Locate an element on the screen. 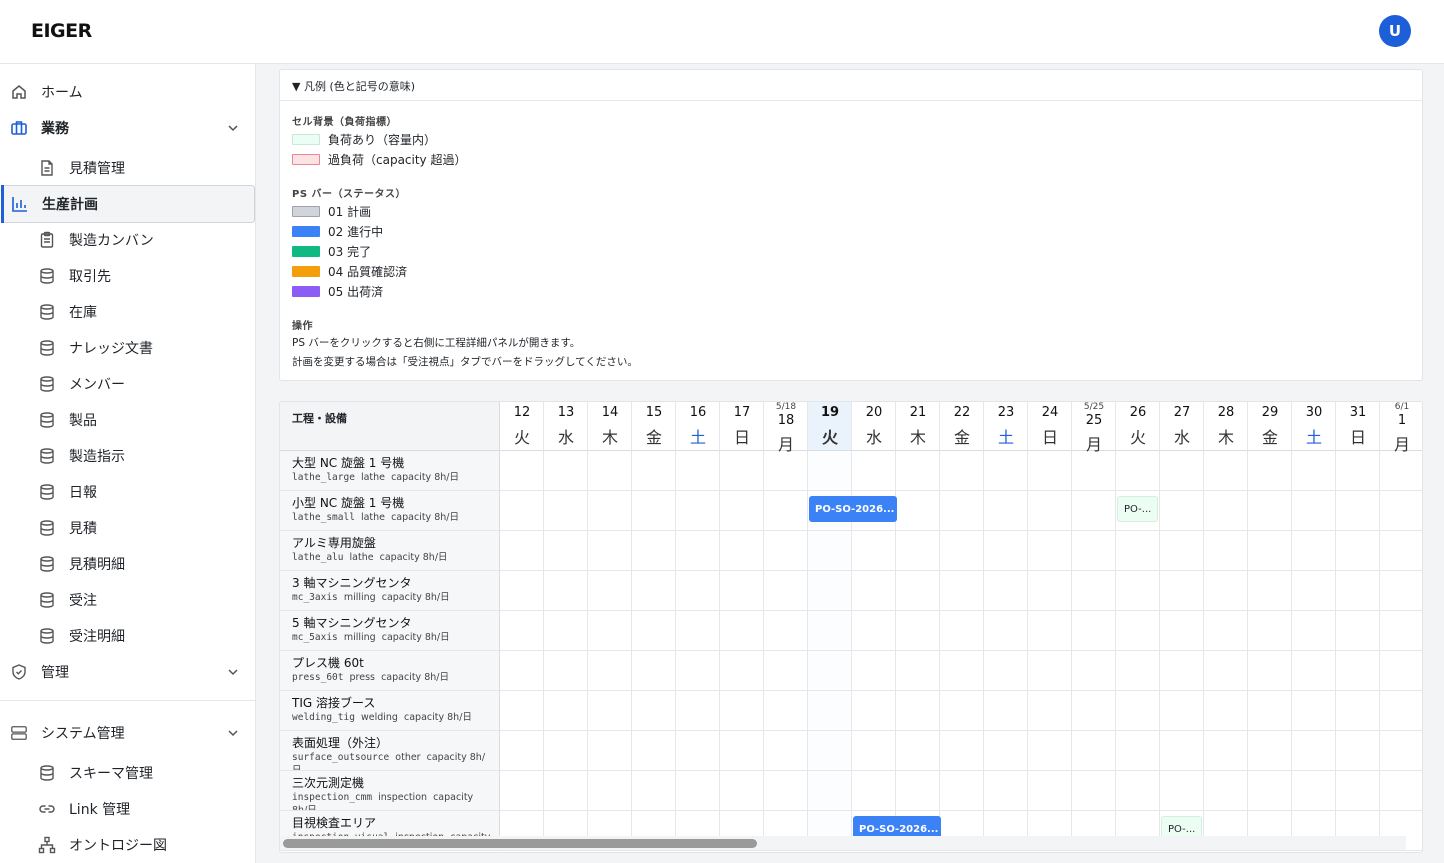 The image size is (1444, 863). sidebar-item-4: メンバー is located at coordinates (128, 384).